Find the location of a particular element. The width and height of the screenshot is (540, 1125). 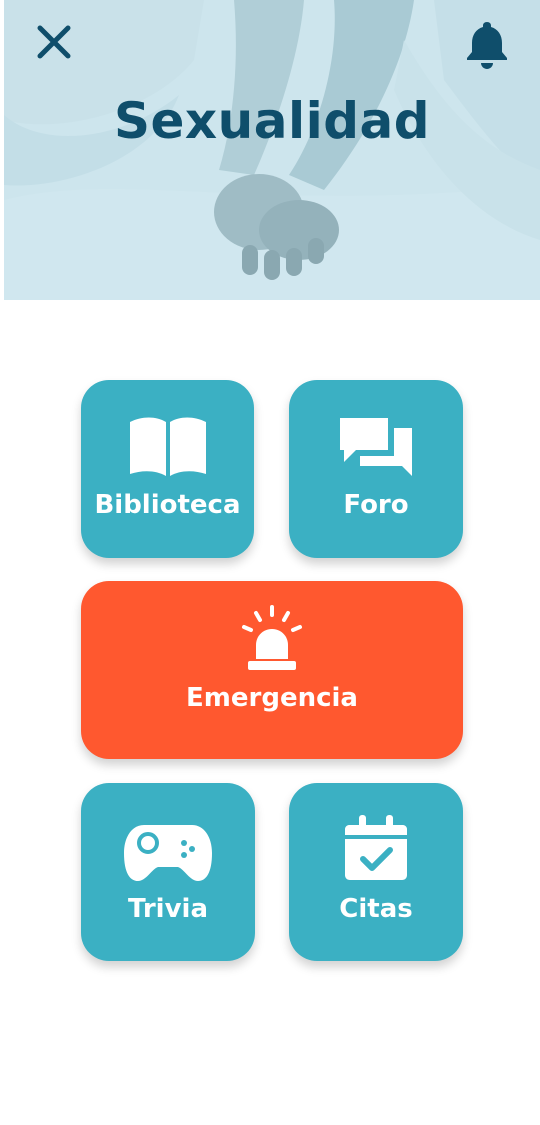

close-icon is located at coordinates (54, 42).